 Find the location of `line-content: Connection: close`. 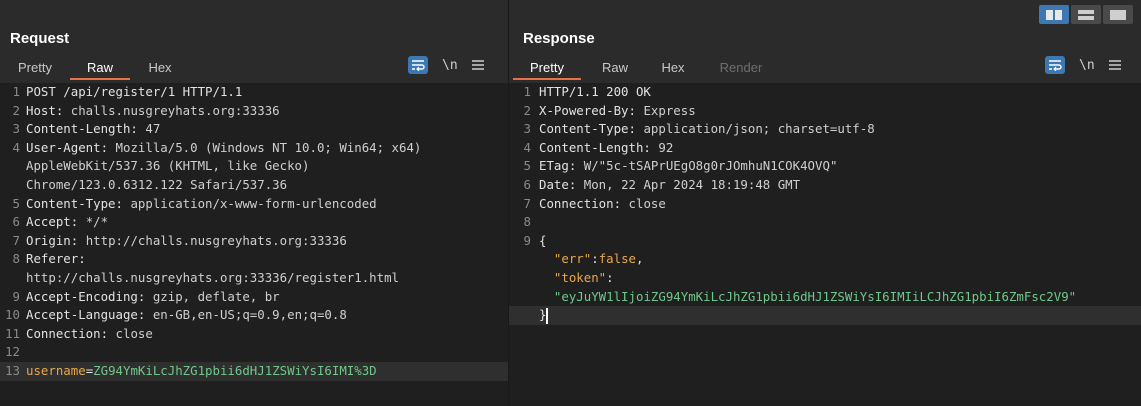

line-content: Connection: close is located at coordinates (89, 334).